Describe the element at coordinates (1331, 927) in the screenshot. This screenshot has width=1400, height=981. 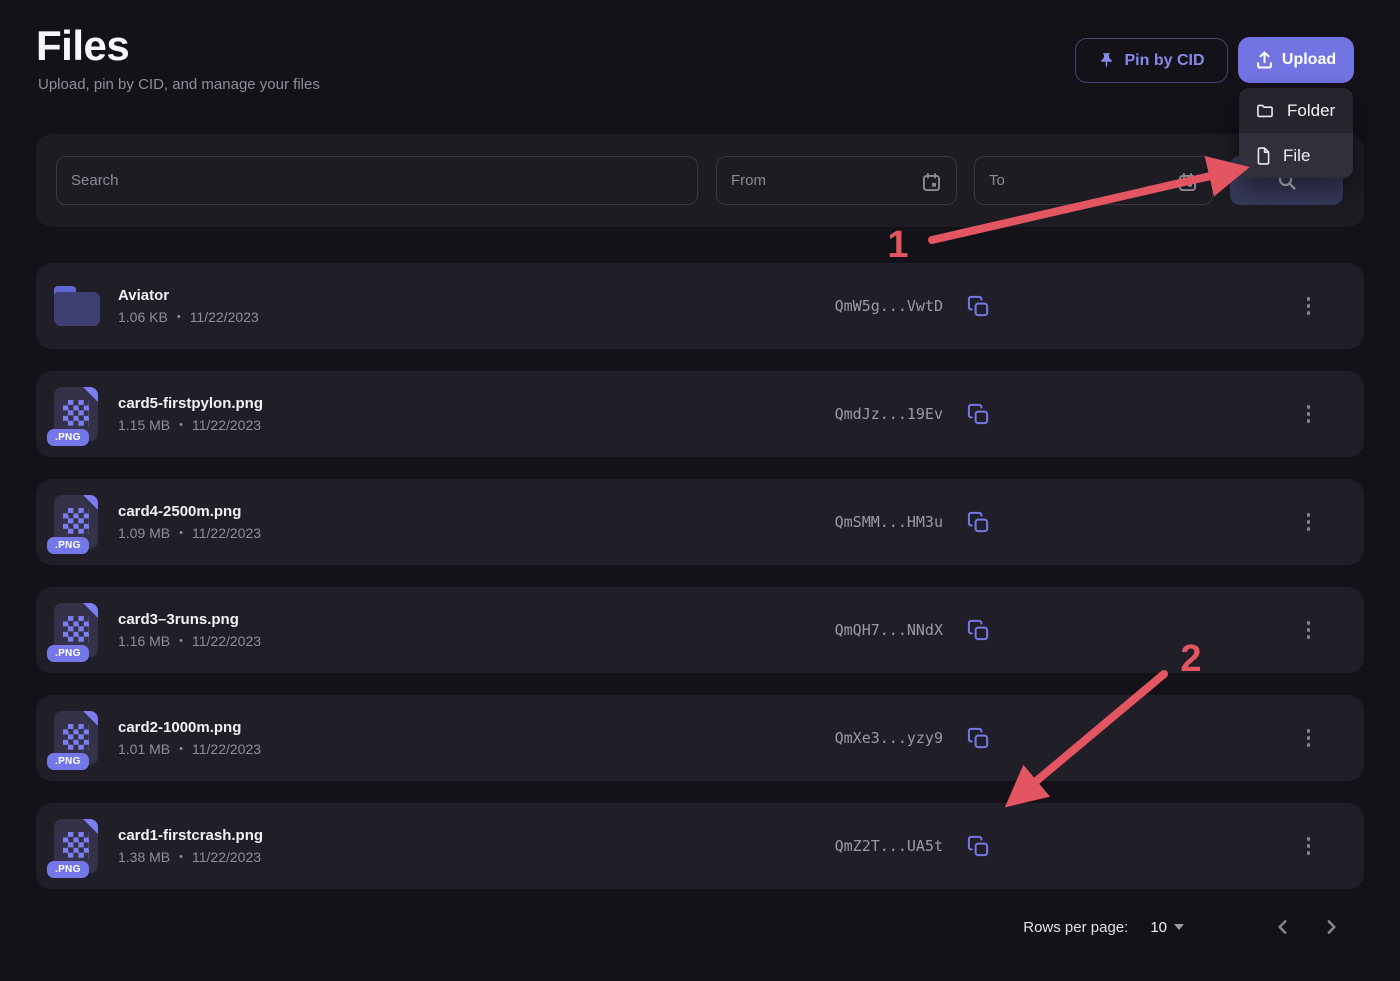
I see `next-page-button` at that location.